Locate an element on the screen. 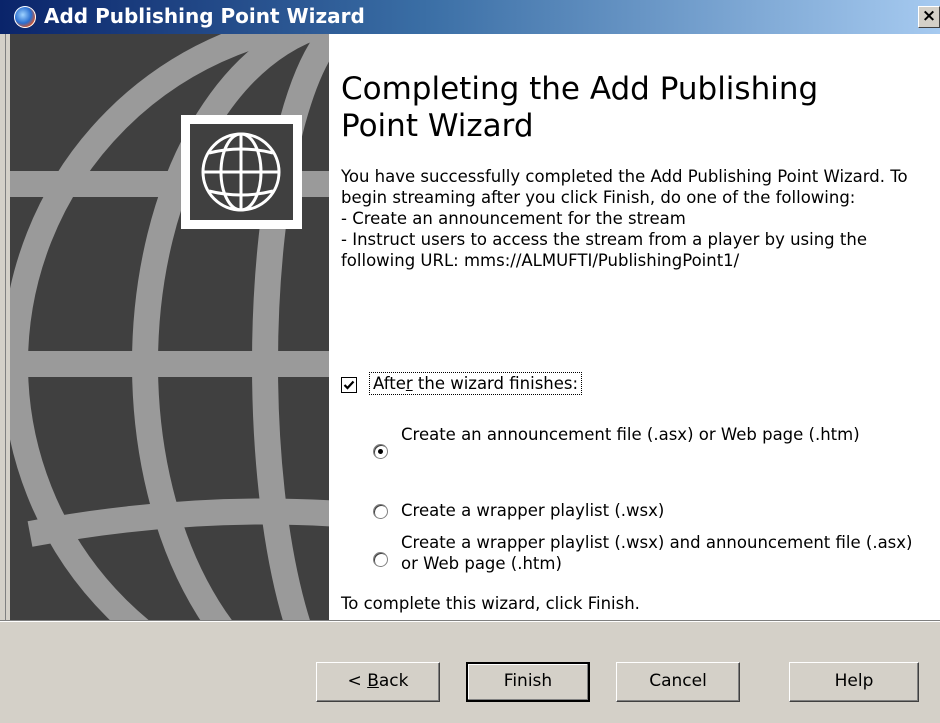 The width and height of the screenshot is (940, 723). globe-icon is located at coordinates (241, 172).